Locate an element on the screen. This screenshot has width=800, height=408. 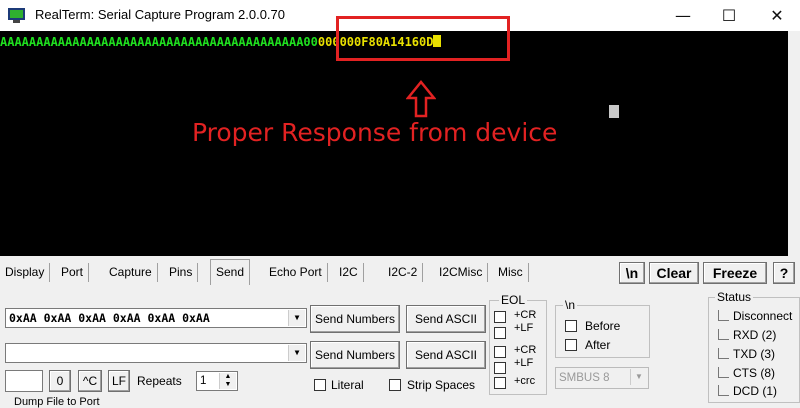
smbus-value: SMBUS 8 is located at coordinates (584, 378).